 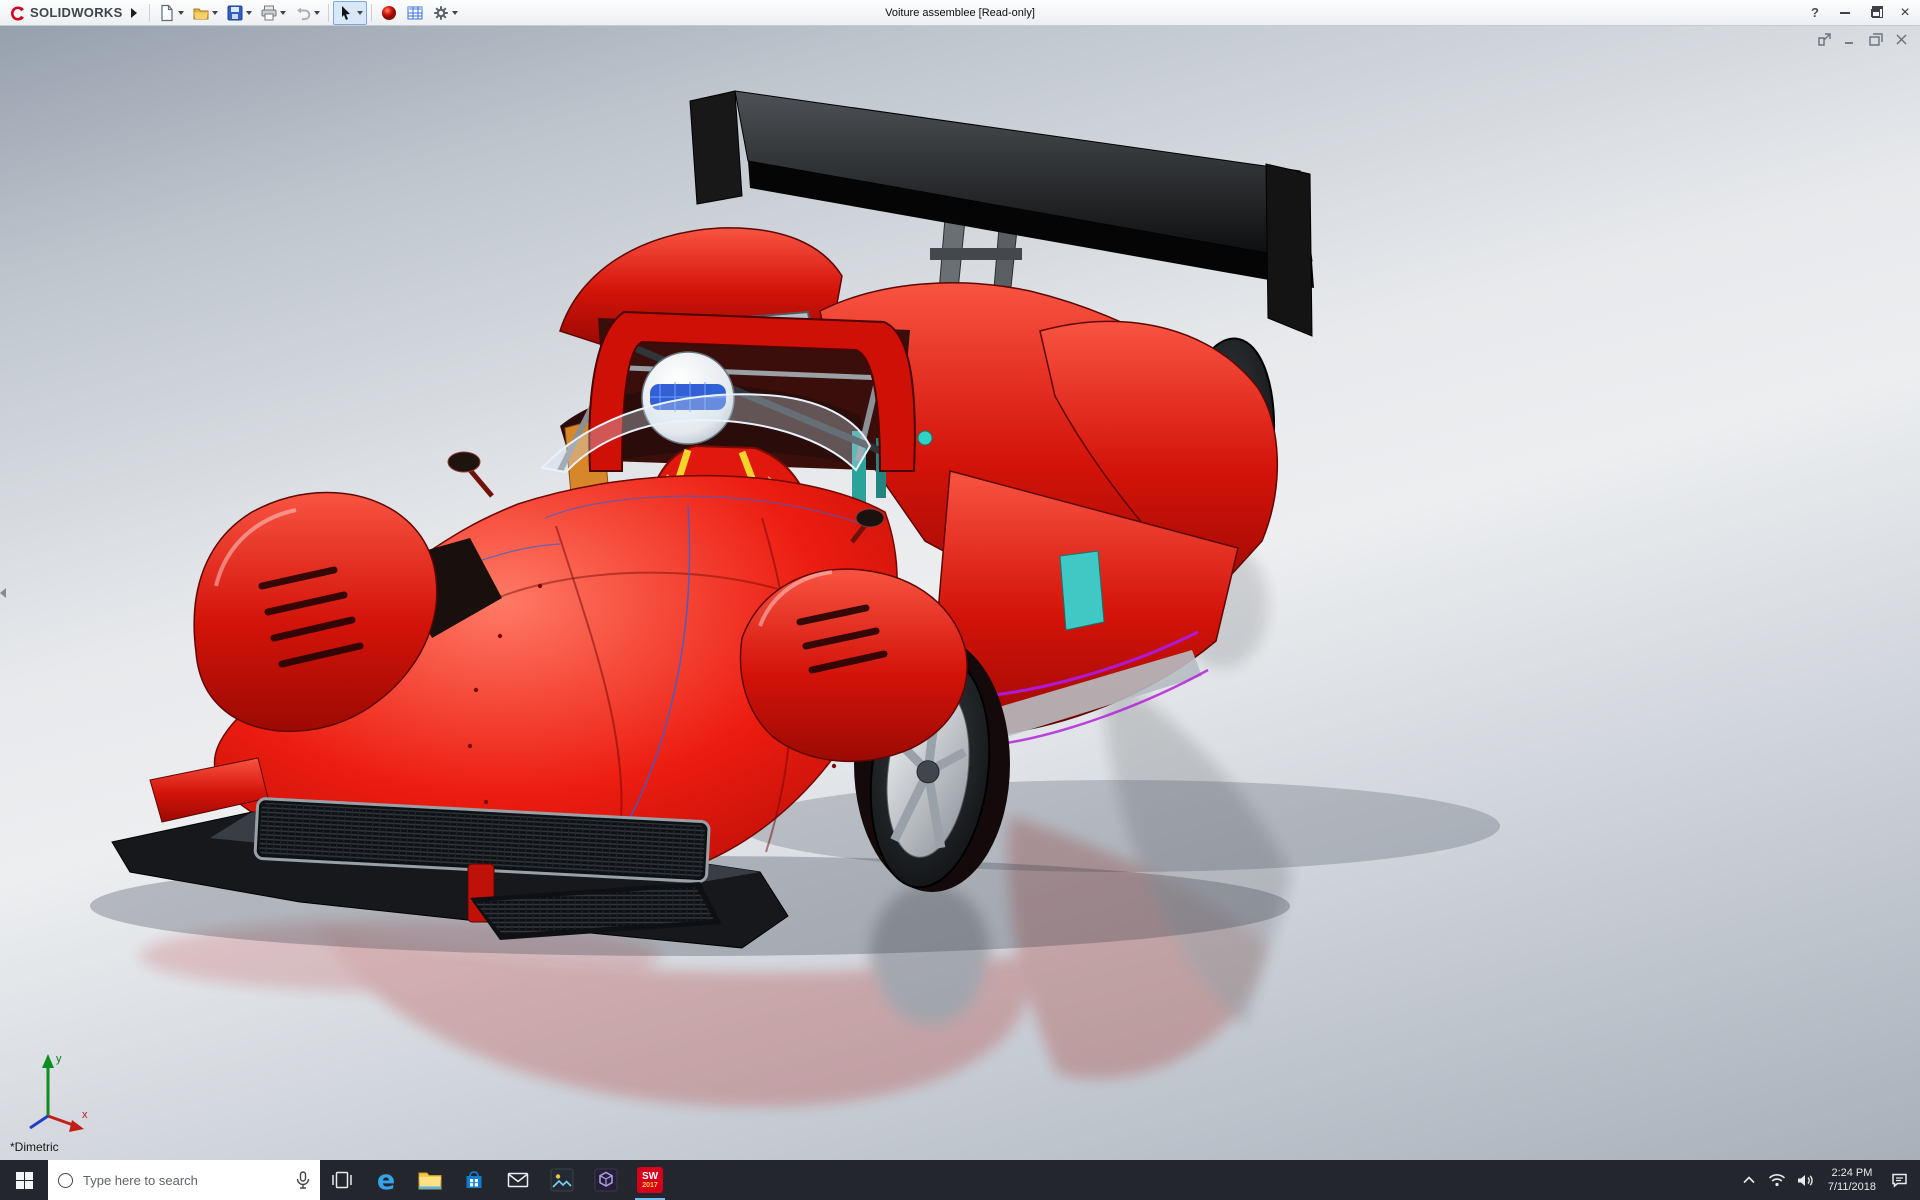 What do you see at coordinates (1902, 39) in the screenshot?
I see `doc-close-button` at bounding box center [1902, 39].